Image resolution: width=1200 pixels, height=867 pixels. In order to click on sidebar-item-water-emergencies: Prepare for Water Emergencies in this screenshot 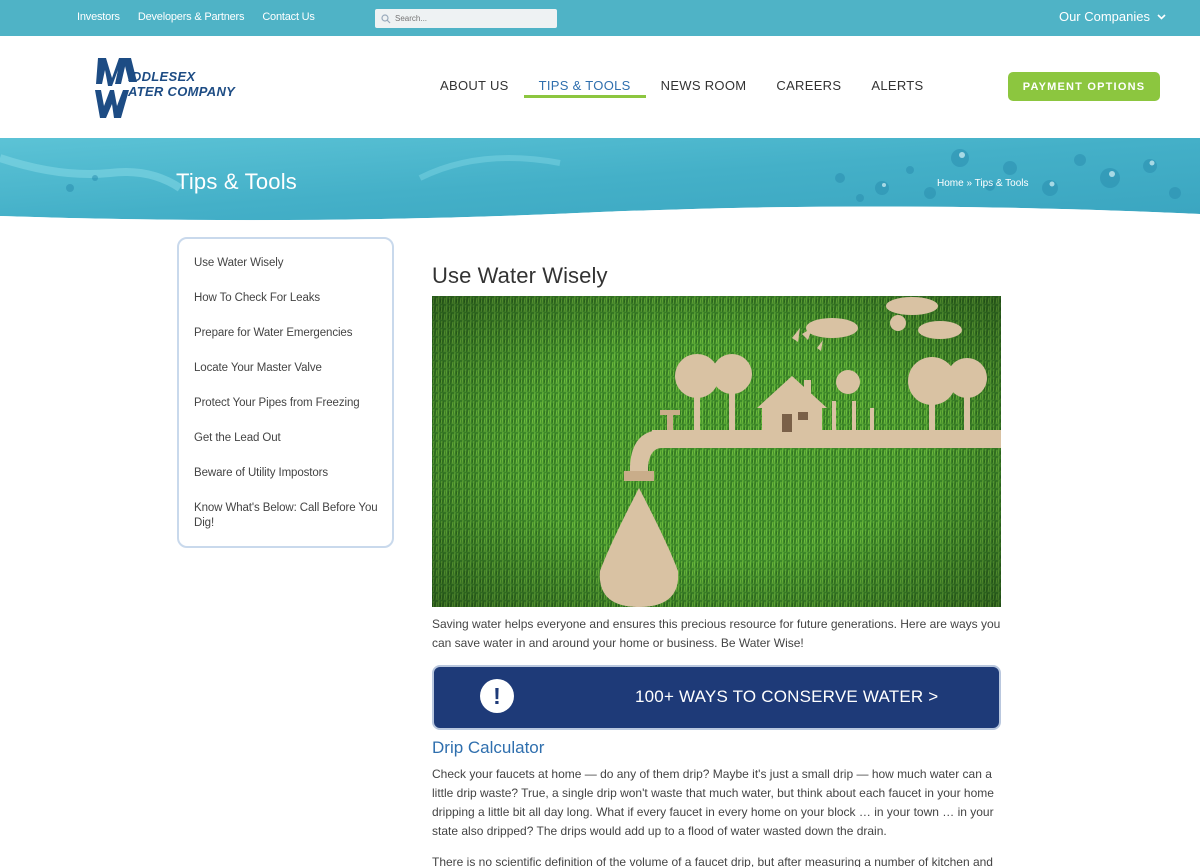, I will do `click(288, 333)`.